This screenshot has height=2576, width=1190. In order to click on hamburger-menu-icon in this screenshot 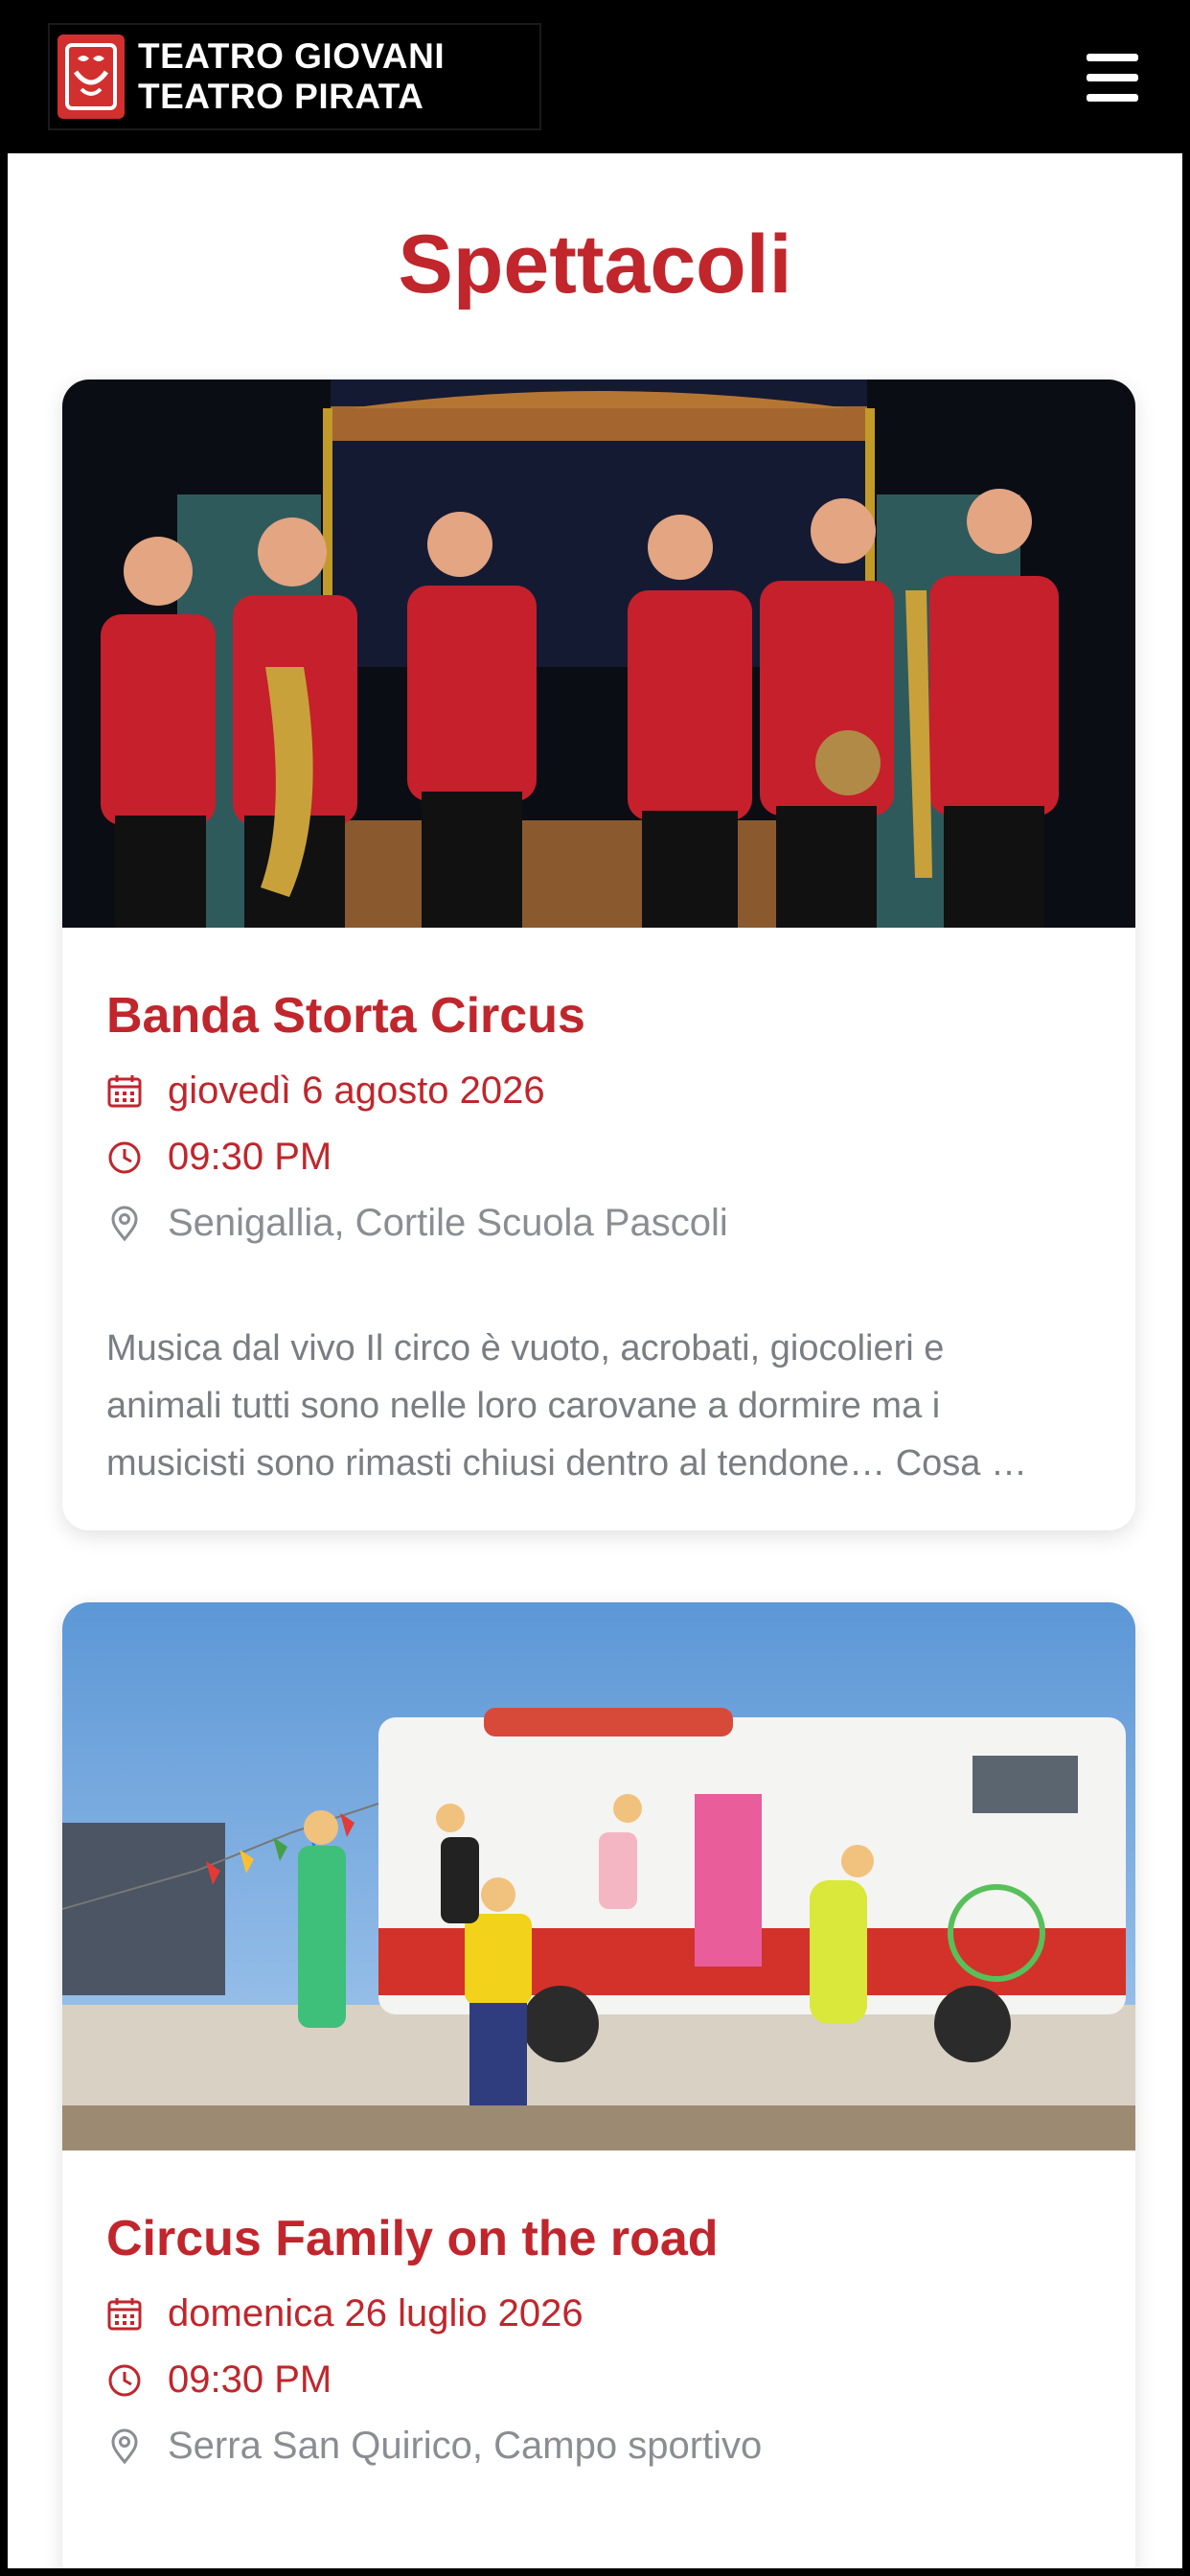, I will do `click(1112, 57)`.